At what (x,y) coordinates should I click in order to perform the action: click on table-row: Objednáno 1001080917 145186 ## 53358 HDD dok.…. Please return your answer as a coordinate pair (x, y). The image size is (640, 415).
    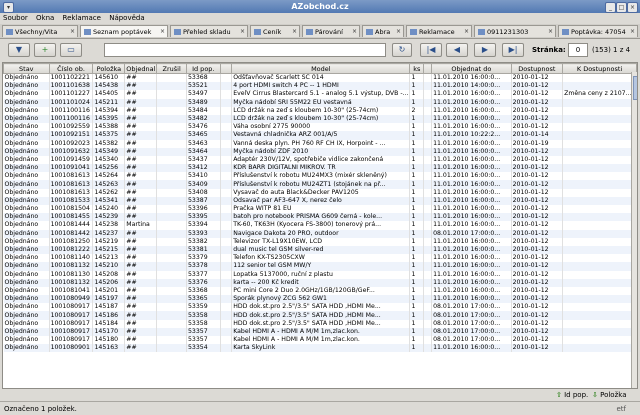
    Looking at the image, I should click on (320, 315).